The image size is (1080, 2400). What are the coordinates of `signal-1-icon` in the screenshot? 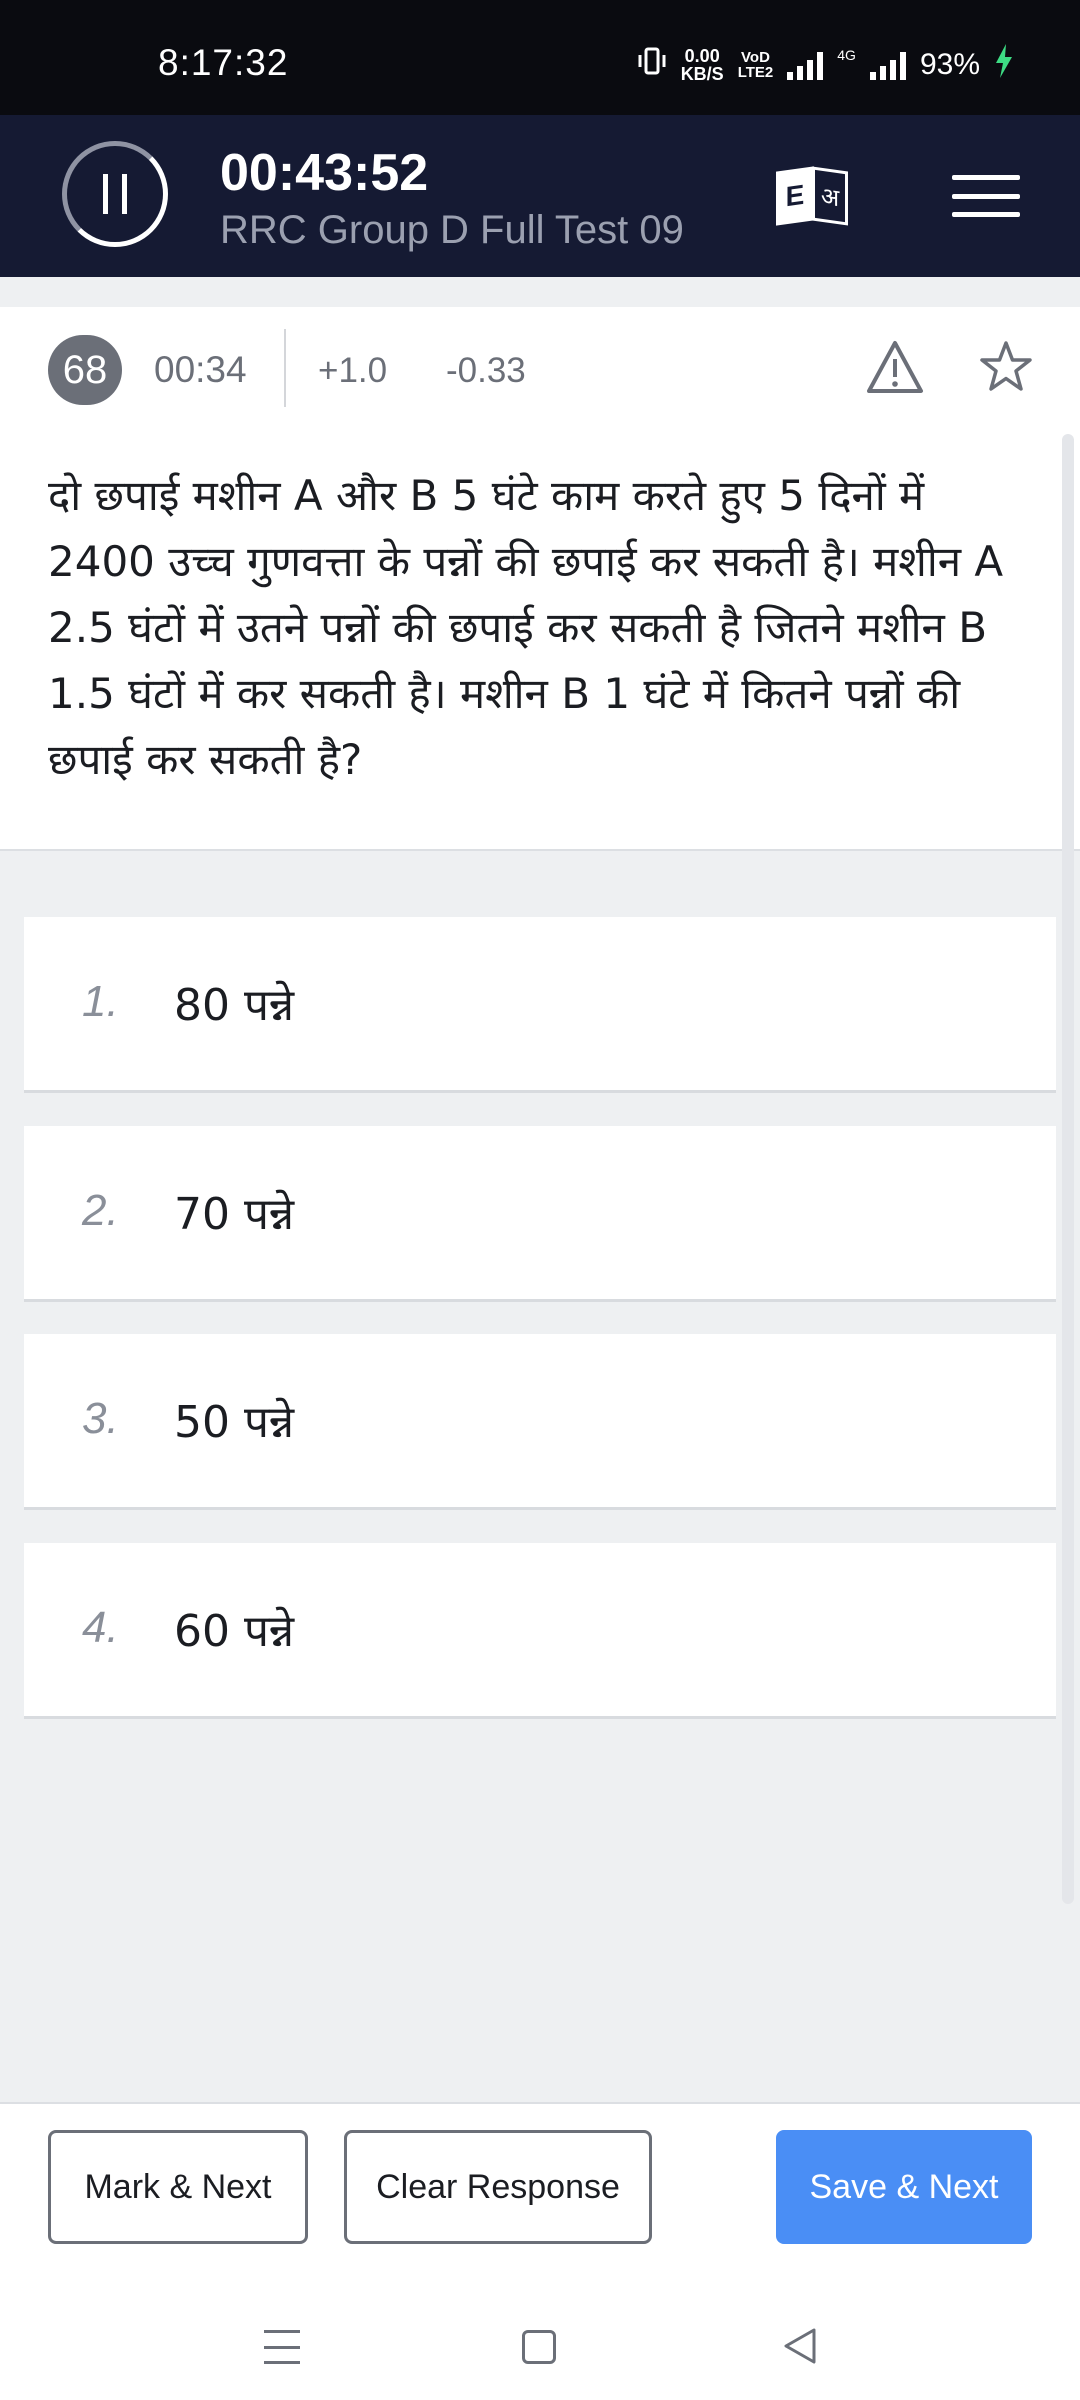 It's located at (805, 65).